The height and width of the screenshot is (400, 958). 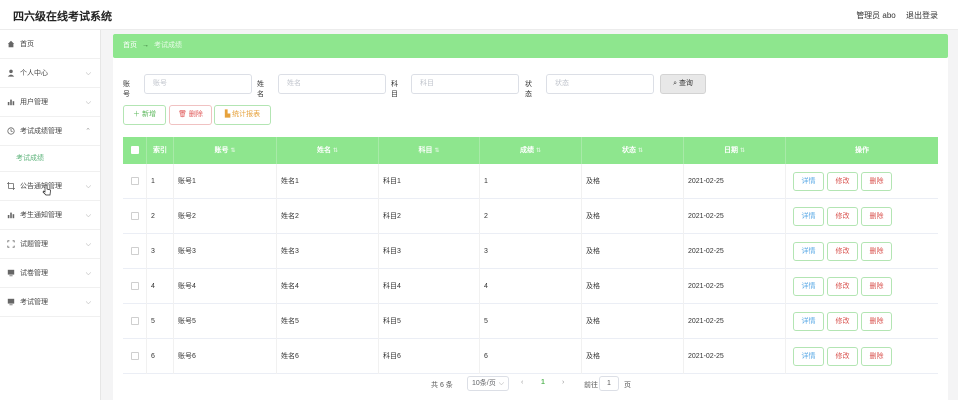 I want to click on cell-score: 2, so click(x=531, y=216).